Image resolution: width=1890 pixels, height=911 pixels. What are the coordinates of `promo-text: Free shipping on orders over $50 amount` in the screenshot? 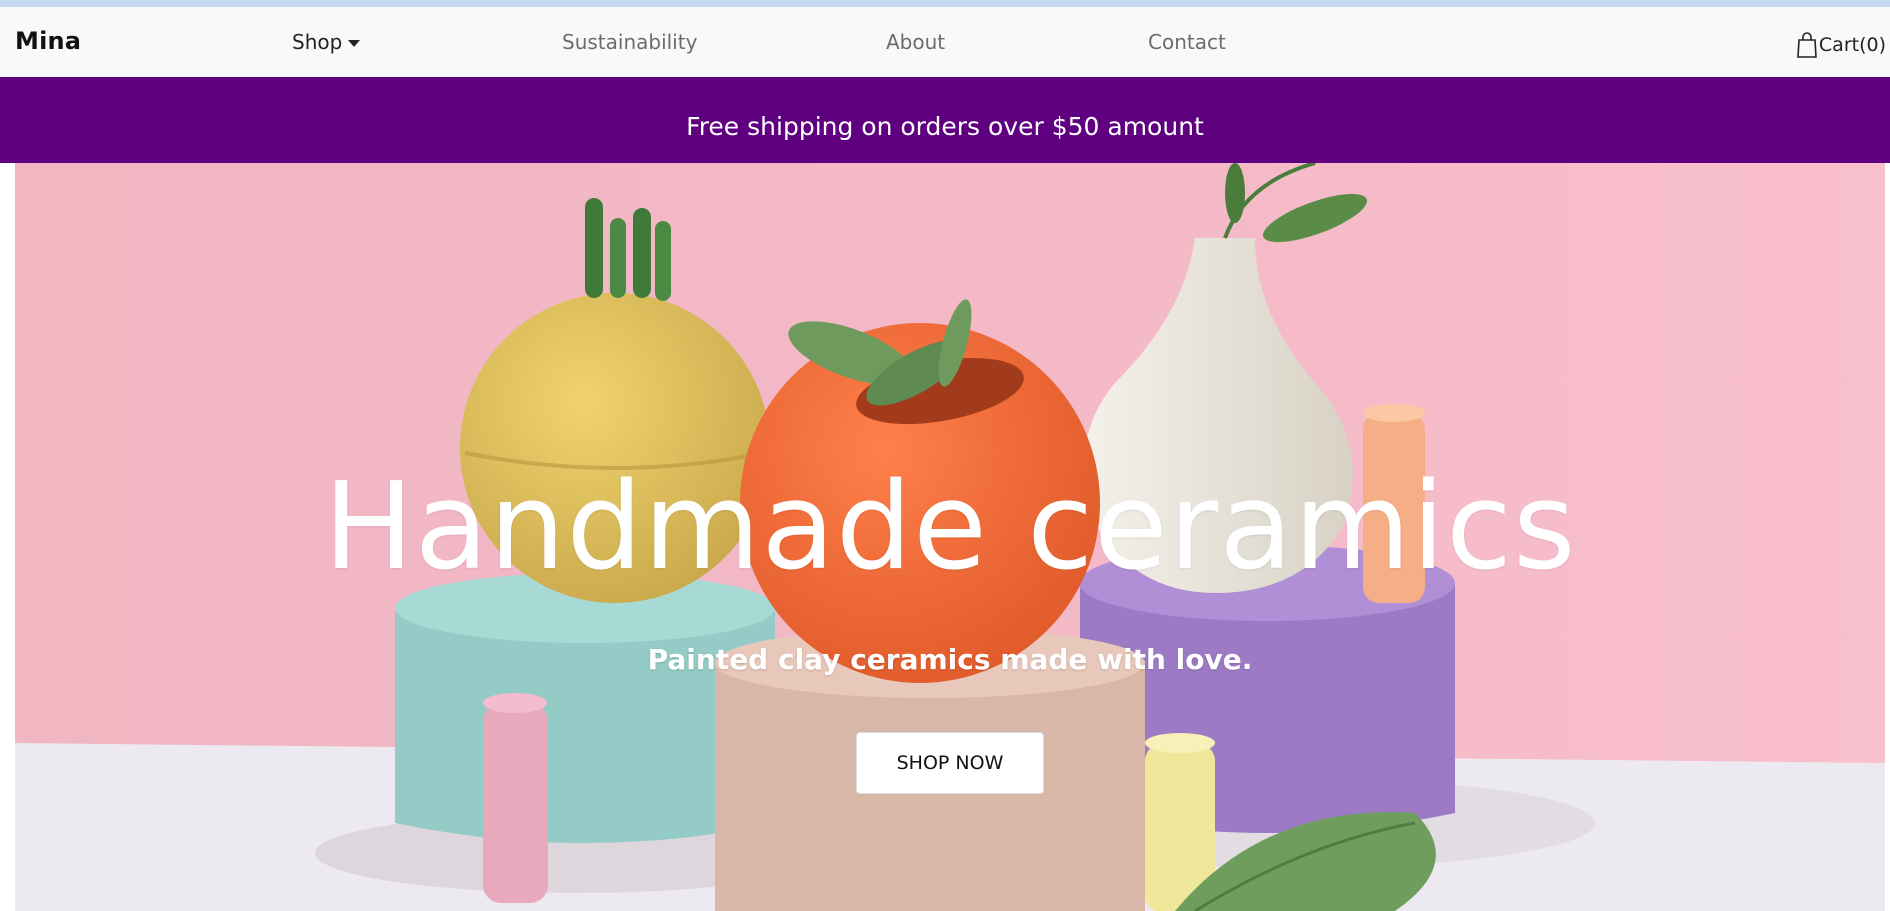 It's located at (945, 126).